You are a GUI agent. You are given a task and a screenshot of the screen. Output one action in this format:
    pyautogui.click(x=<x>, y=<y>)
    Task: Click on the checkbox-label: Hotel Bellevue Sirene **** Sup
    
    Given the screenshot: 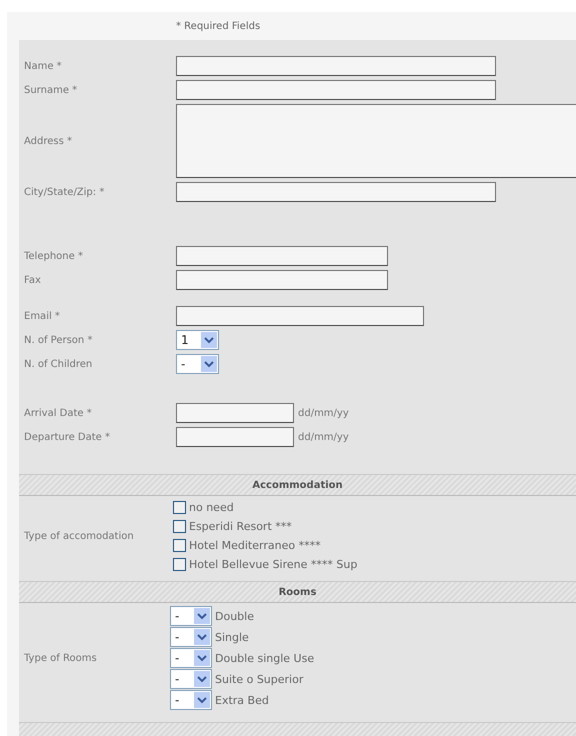 What is the action you would take?
    pyautogui.click(x=273, y=564)
    